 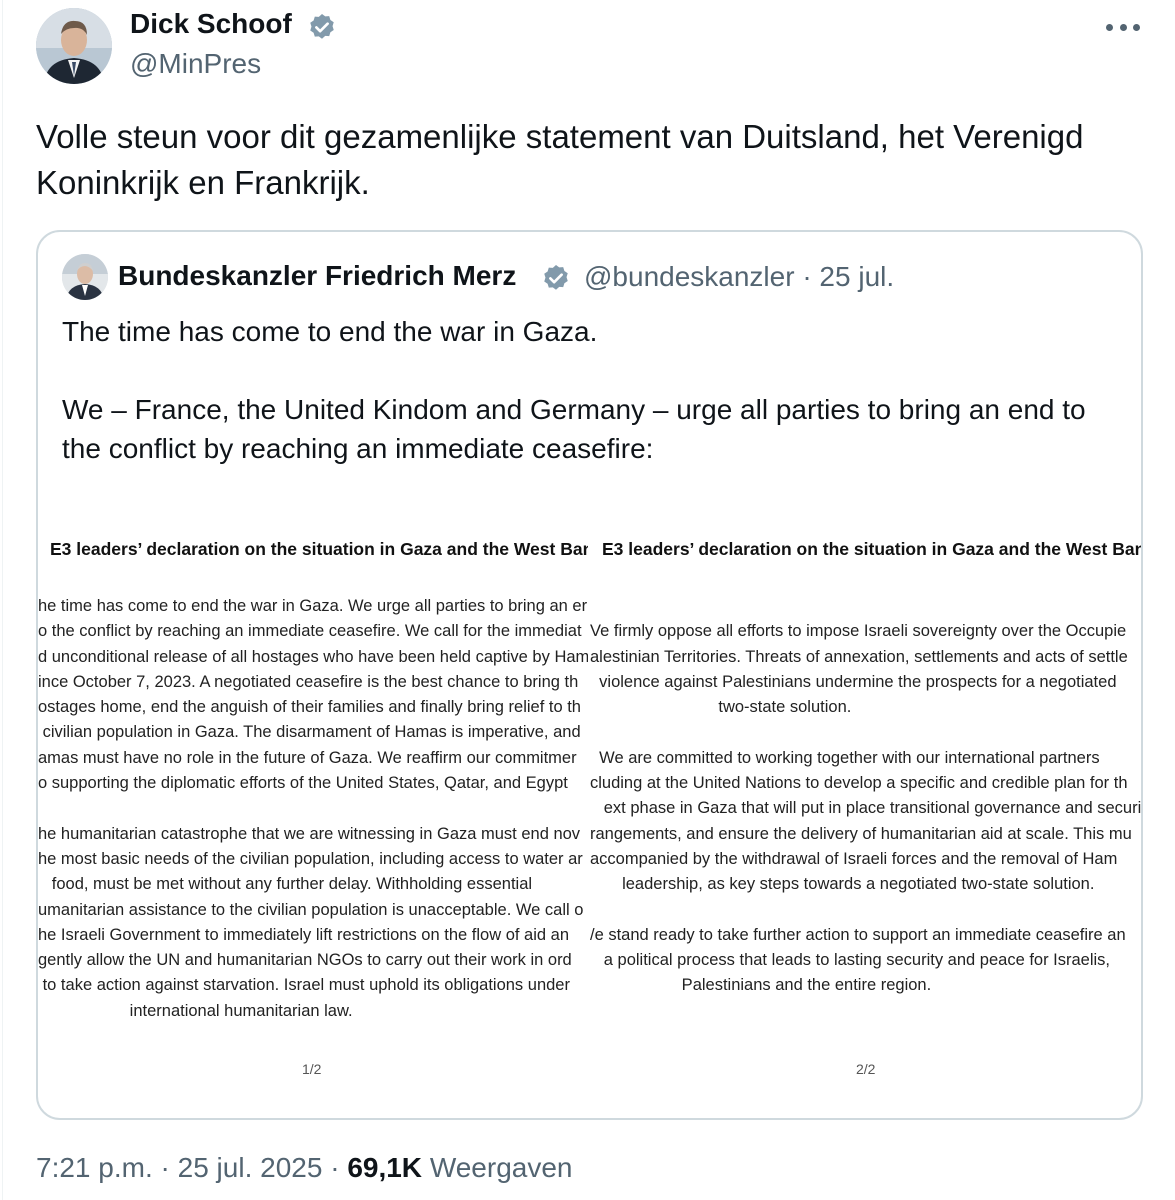 What do you see at coordinates (384, 1167) in the screenshot?
I see `views-count: 69,1K` at bounding box center [384, 1167].